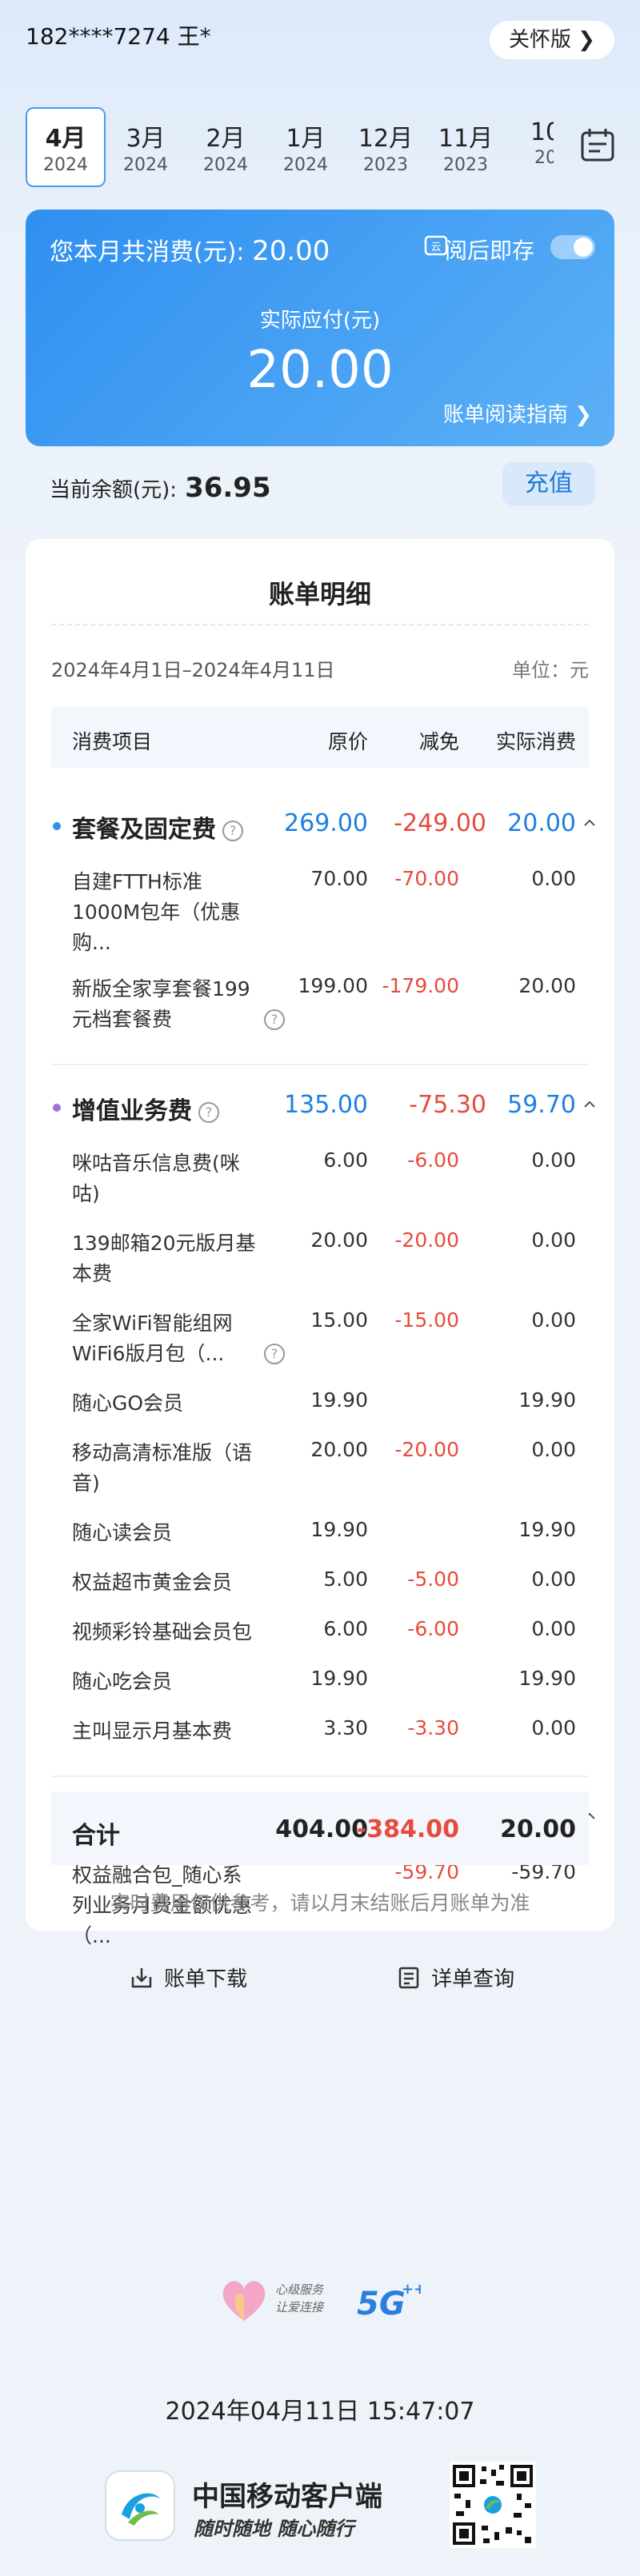 This screenshot has height=2576, width=640. Describe the element at coordinates (306, 139) in the screenshot. I see `month-label: 1月` at that location.